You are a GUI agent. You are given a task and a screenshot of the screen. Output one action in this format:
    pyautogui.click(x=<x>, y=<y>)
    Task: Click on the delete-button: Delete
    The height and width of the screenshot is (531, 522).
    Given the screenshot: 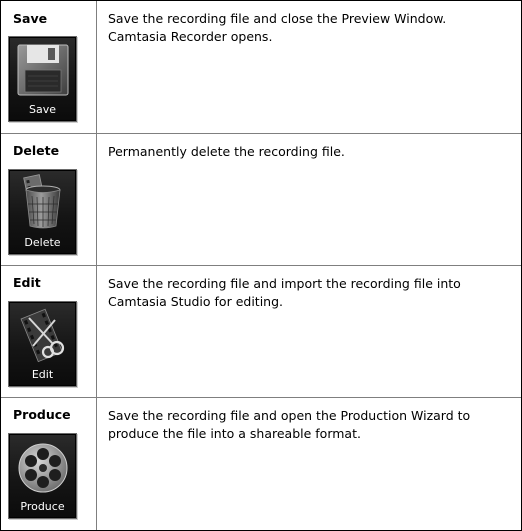 What is the action you would take?
    pyautogui.click(x=42, y=212)
    